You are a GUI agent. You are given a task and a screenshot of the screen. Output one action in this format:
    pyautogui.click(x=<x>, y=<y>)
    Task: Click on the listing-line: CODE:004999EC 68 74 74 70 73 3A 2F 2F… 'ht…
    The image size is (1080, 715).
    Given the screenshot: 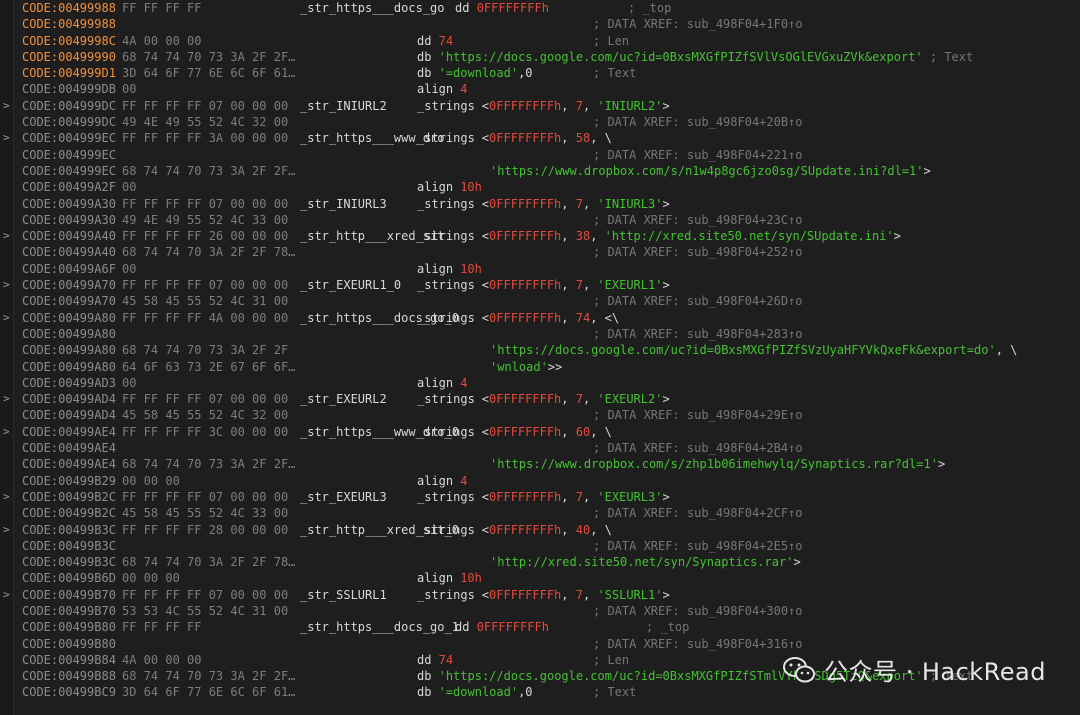 What is the action you would take?
    pyautogui.click(x=540, y=171)
    